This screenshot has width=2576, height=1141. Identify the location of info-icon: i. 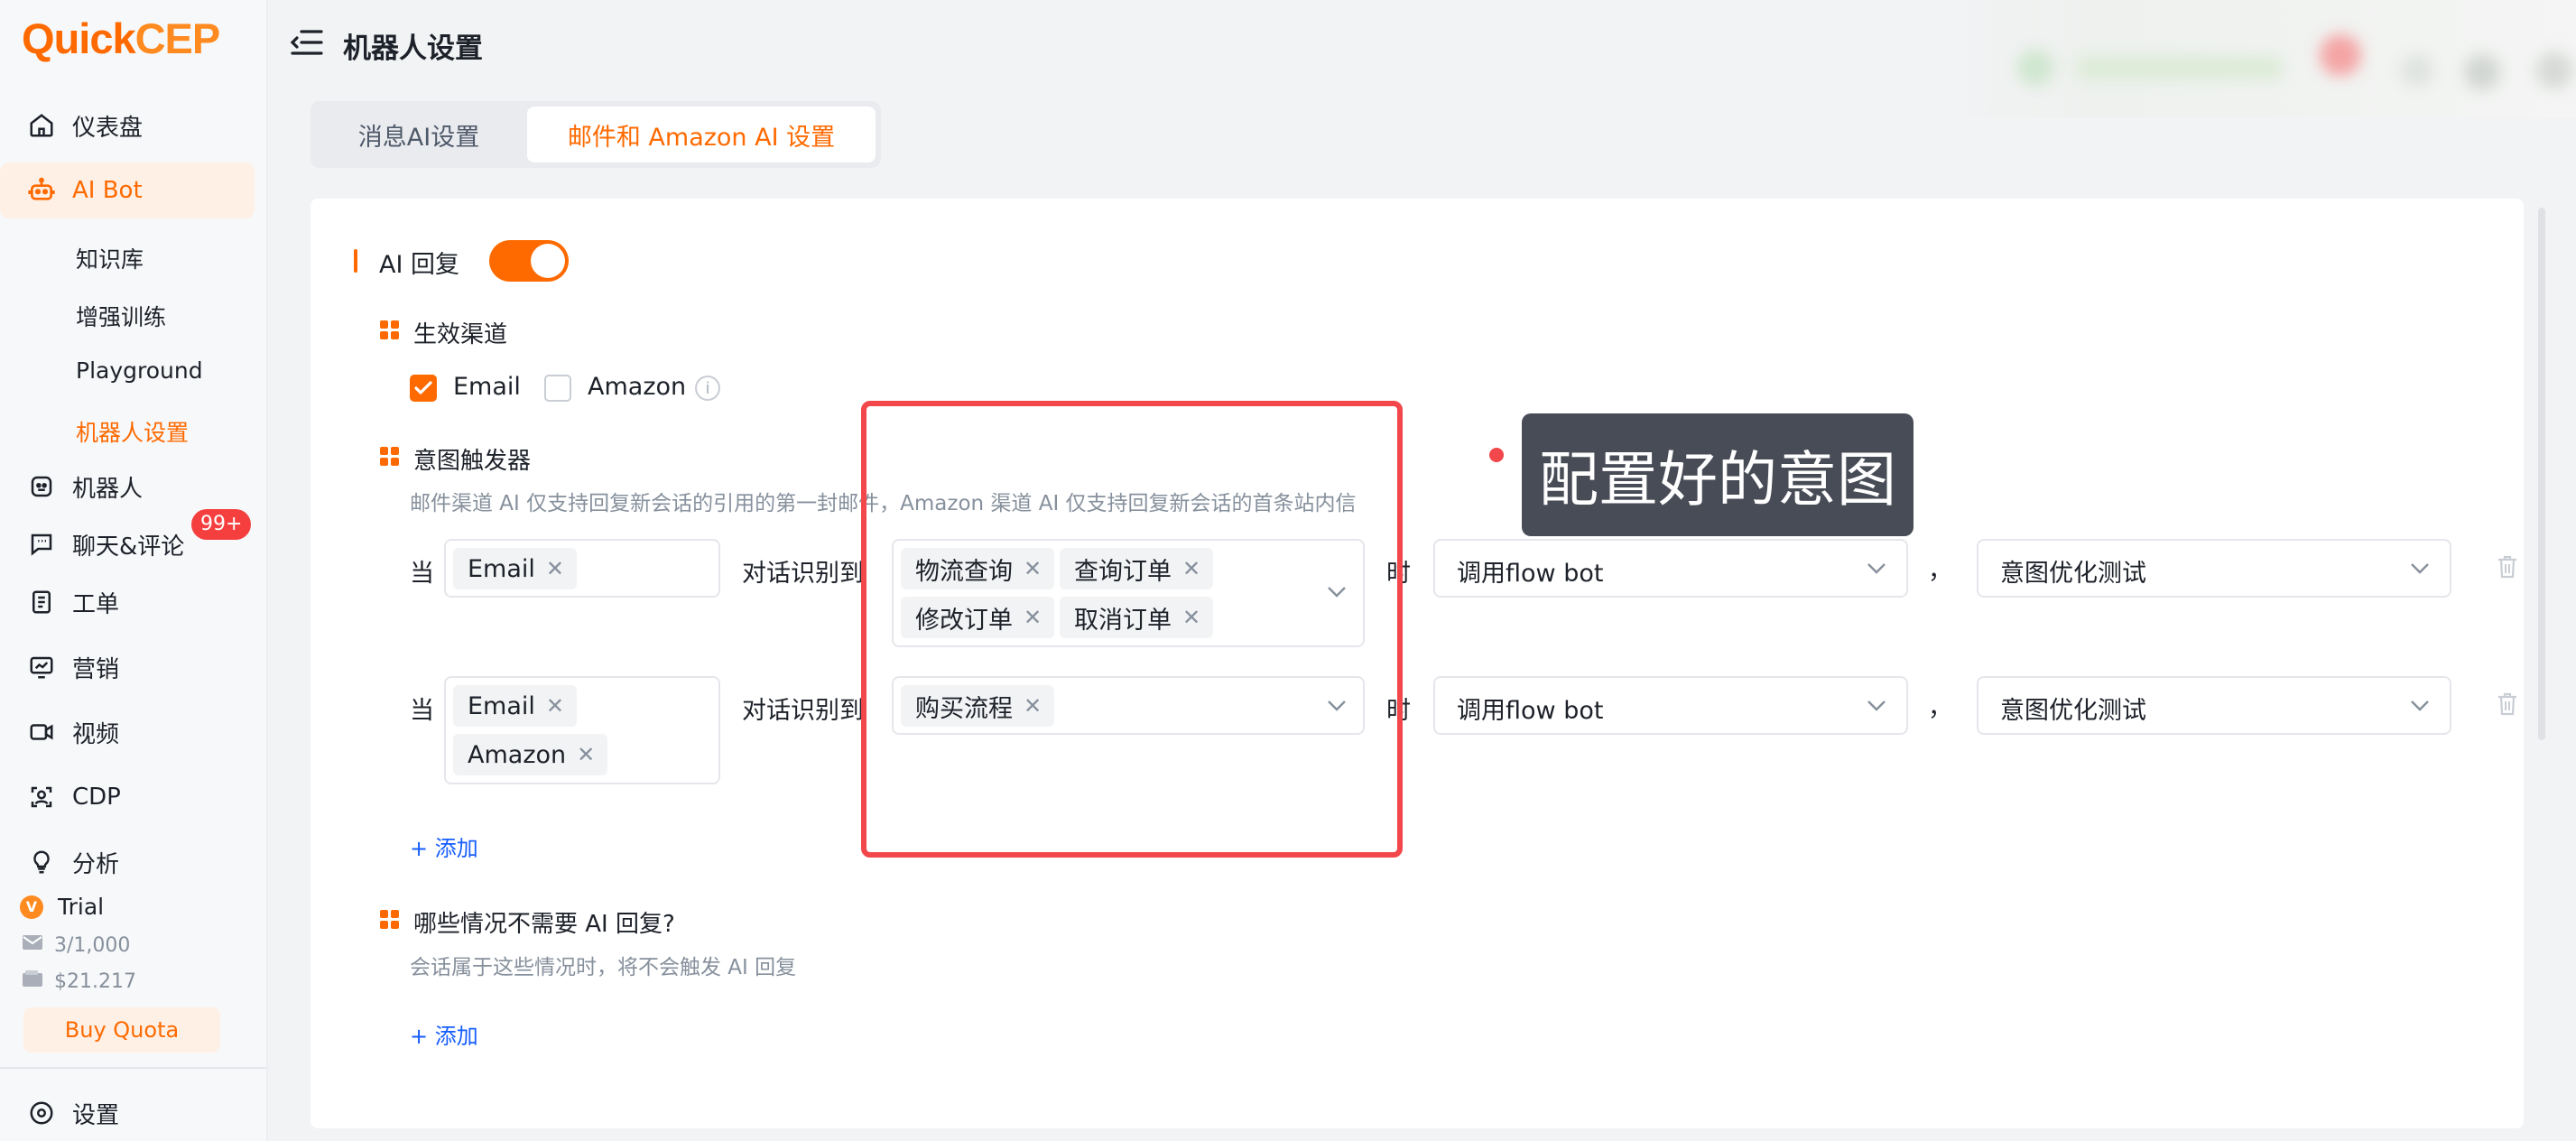
(708, 388).